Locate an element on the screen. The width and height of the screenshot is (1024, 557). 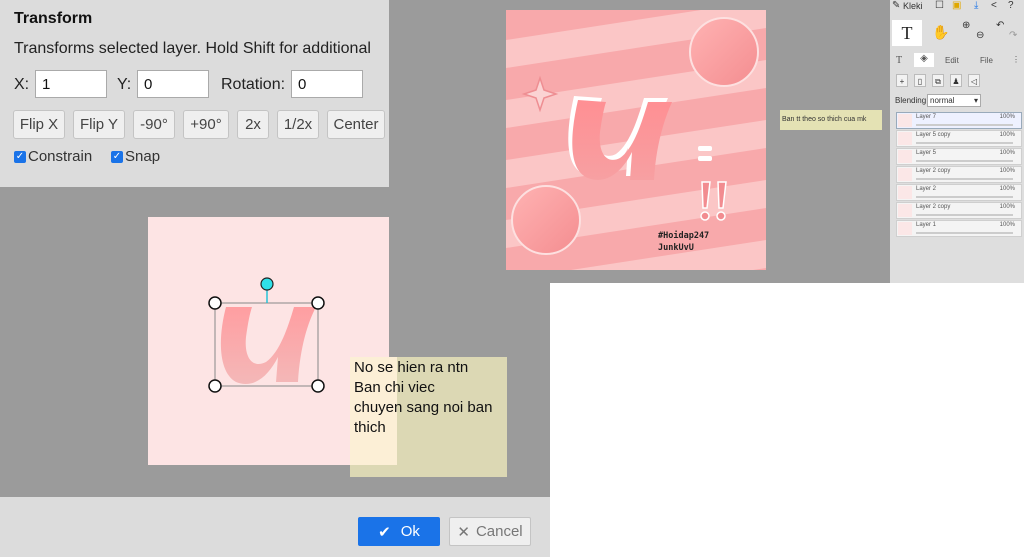
share-icon: < is located at coordinates (994, 5).